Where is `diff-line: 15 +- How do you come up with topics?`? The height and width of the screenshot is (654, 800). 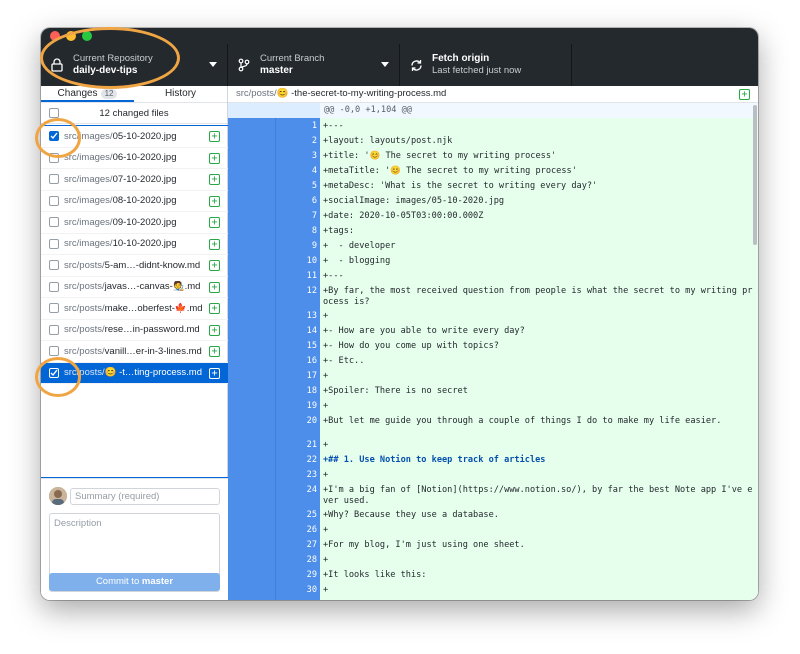 diff-line: 15 +- How do you come up with topics? is located at coordinates (493, 347).